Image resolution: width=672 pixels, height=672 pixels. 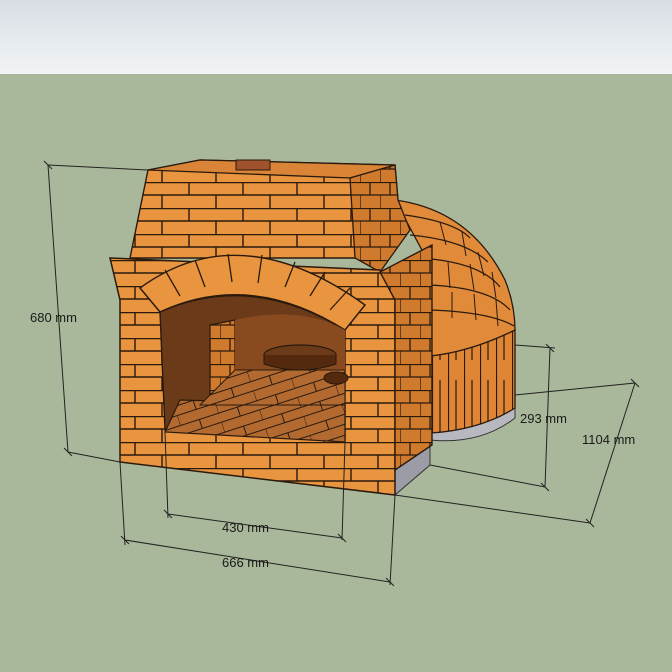 I want to click on depth-dimension-label: 1104 mm, so click(x=608, y=439).